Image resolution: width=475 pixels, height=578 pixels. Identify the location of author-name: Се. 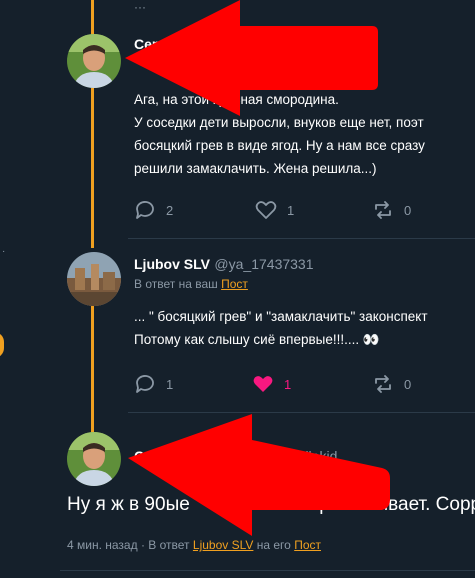
(143, 456).